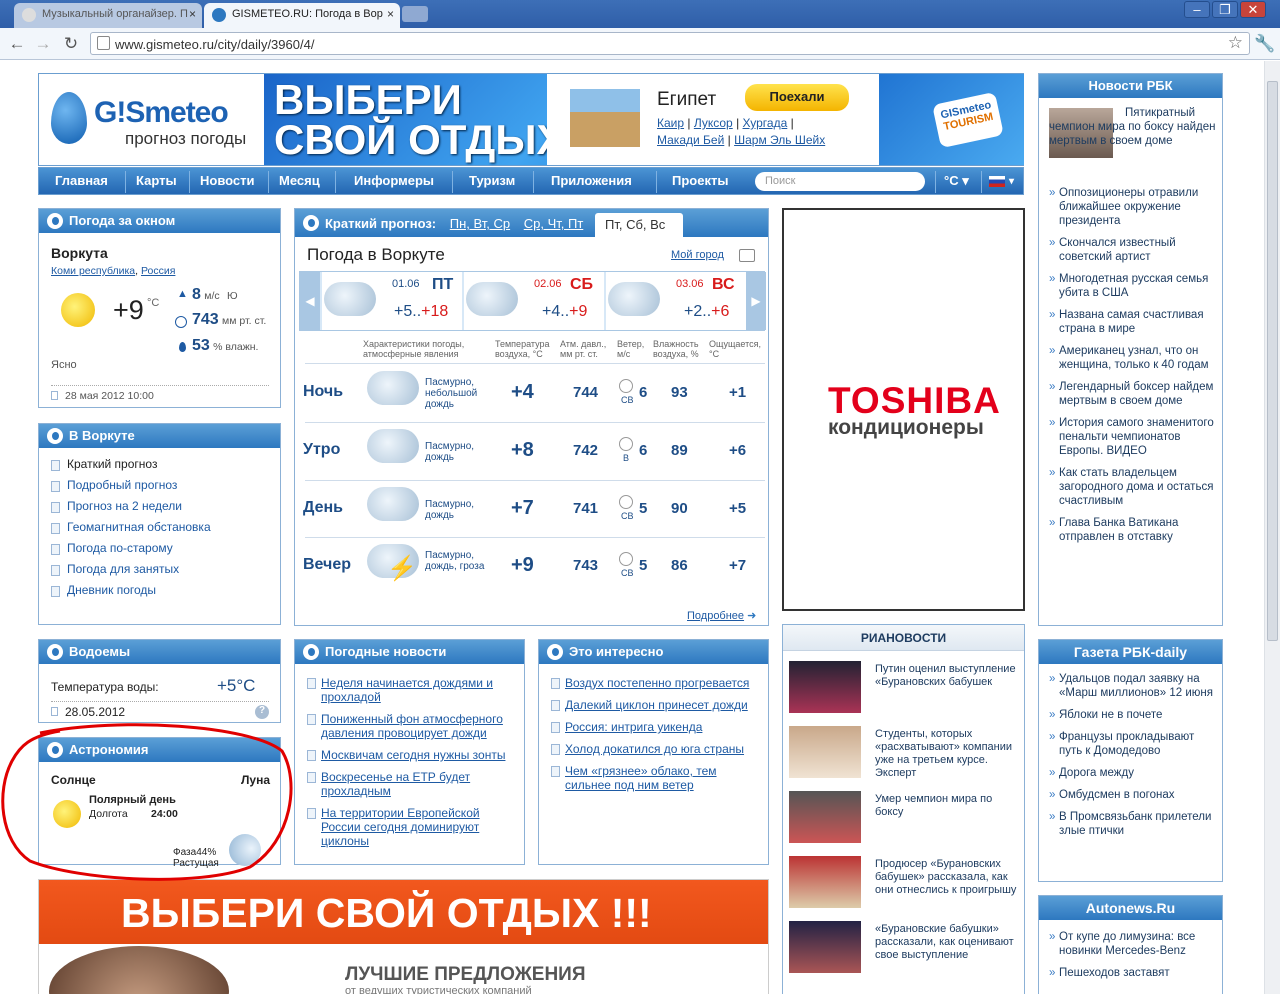  What do you see at coordinates (492, 180) in the screenshot?
I see `menu-item-tourism: Туризм` at bounding box center [492, 180].